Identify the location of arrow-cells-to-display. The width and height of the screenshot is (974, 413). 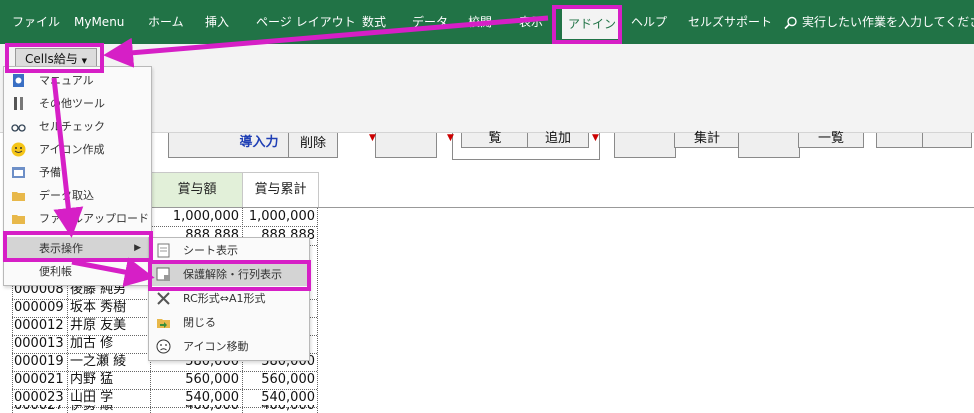
(67, 157).